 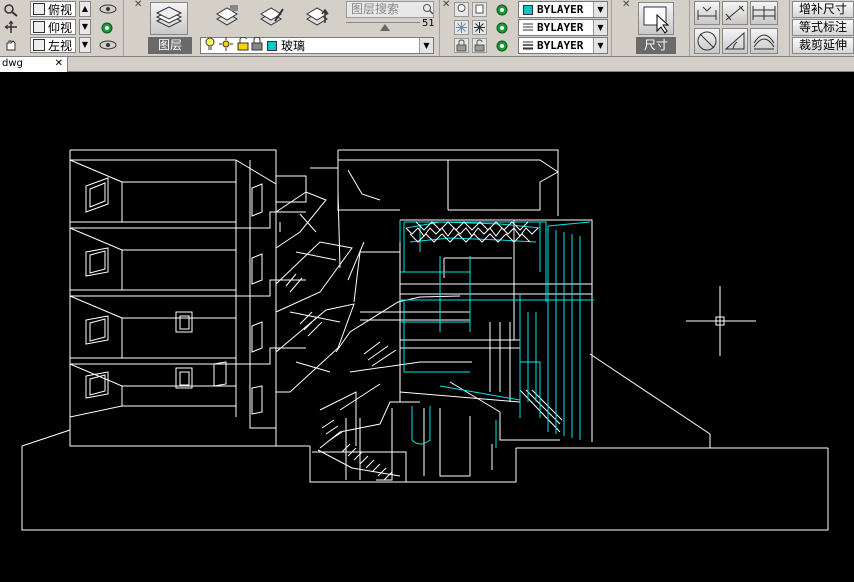 What do you see at coordinates (85, 45) in the screenshot?
I see `view-expand: ▼` at bounding box center [85, 45].